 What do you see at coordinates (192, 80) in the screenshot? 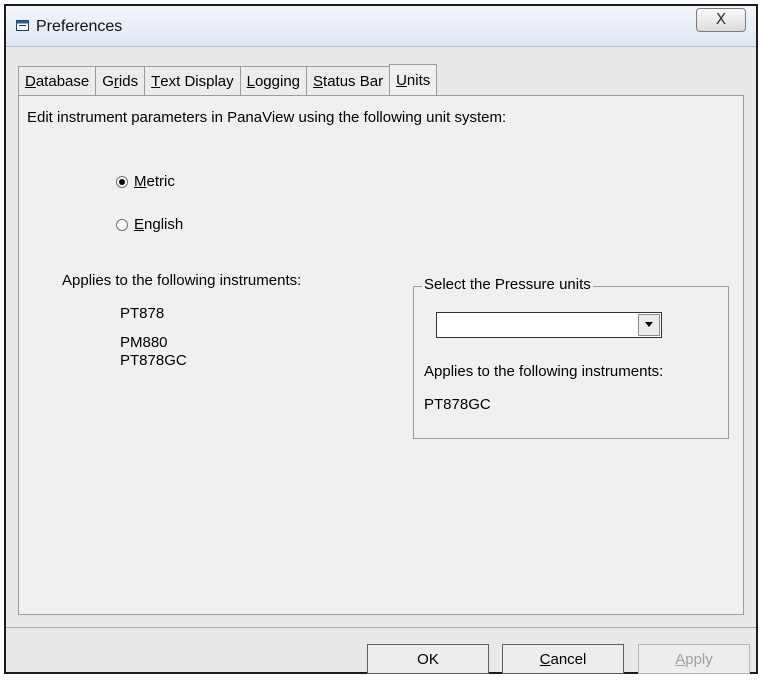
I see `tab-text-display: Text Display` at bounding box center [192, 80].